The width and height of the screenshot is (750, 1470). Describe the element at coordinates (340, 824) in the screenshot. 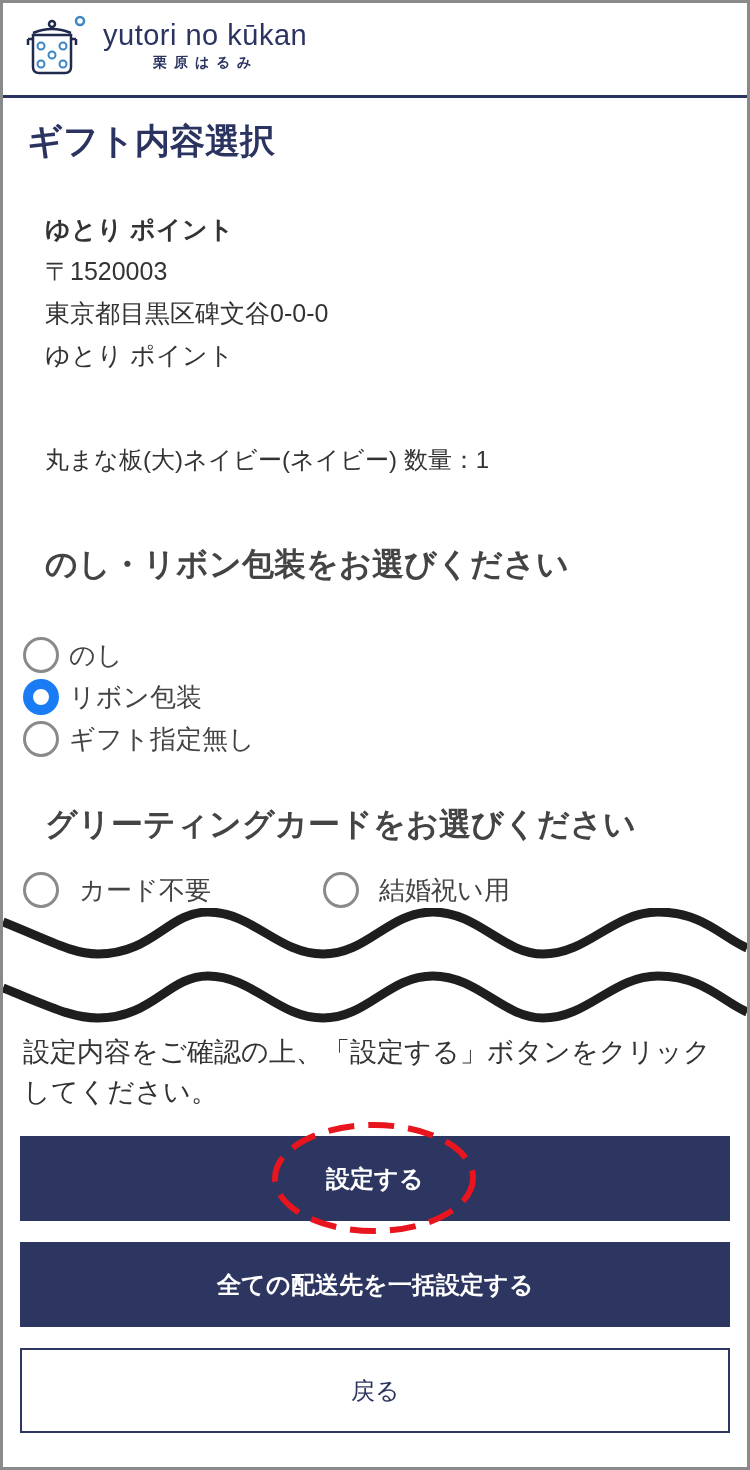

I see `section-heading: グリーティングカードをお選びください` at that location.